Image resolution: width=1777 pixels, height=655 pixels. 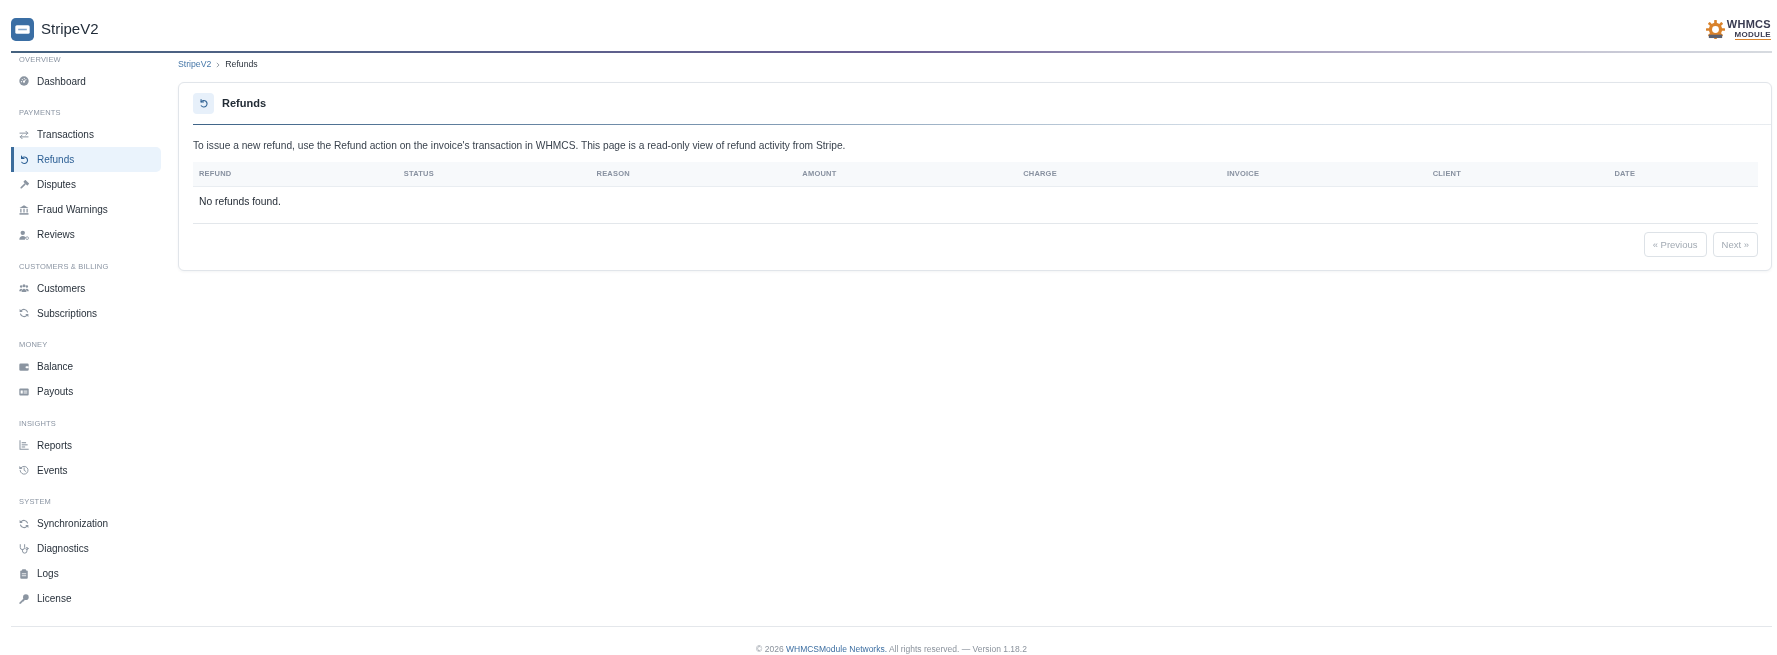 I want to click on chart-icon, so click(x=24, y=445).